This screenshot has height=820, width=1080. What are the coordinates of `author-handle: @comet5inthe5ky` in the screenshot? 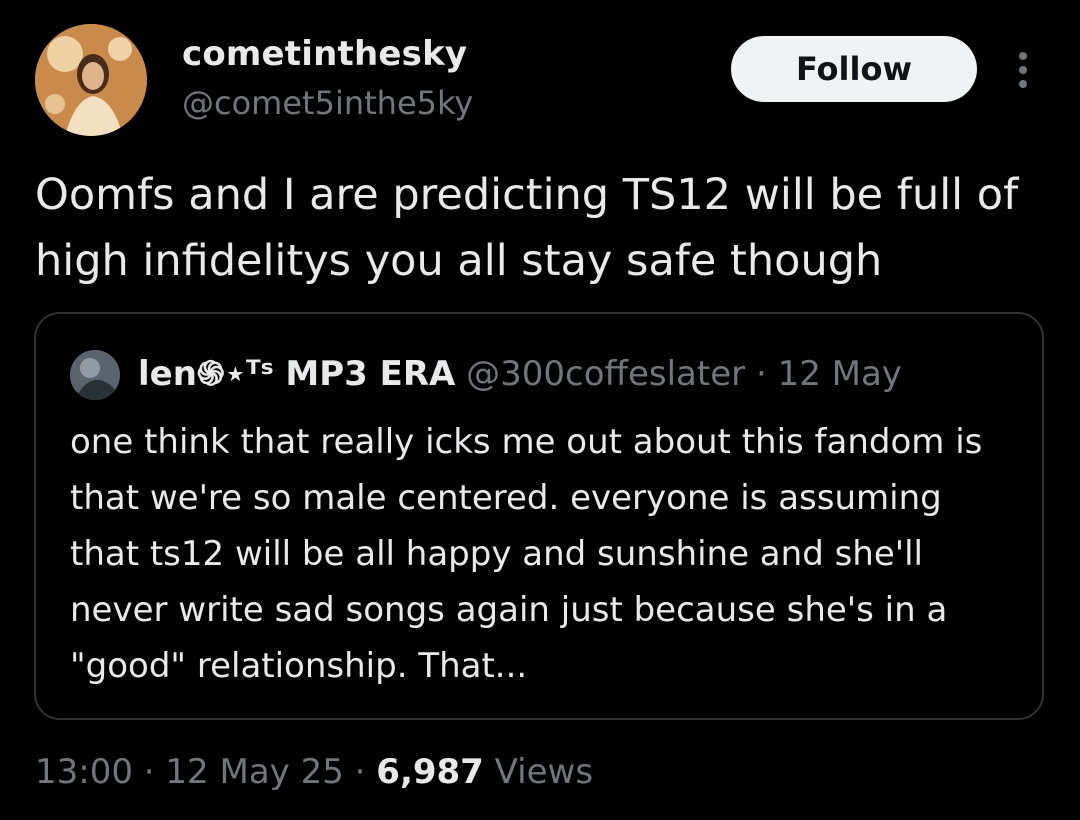 It's located at (327, 103).